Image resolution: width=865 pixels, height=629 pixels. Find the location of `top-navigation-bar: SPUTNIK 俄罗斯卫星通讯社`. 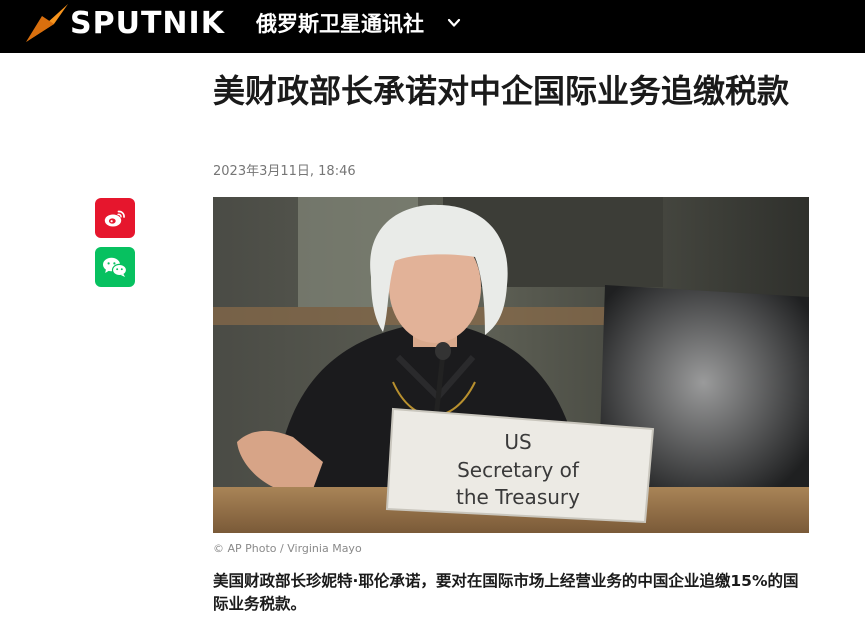

top-navigation-bar: SPUTNIK 俄罗斯卫星通讯社 is located at coordinates (432, 26).